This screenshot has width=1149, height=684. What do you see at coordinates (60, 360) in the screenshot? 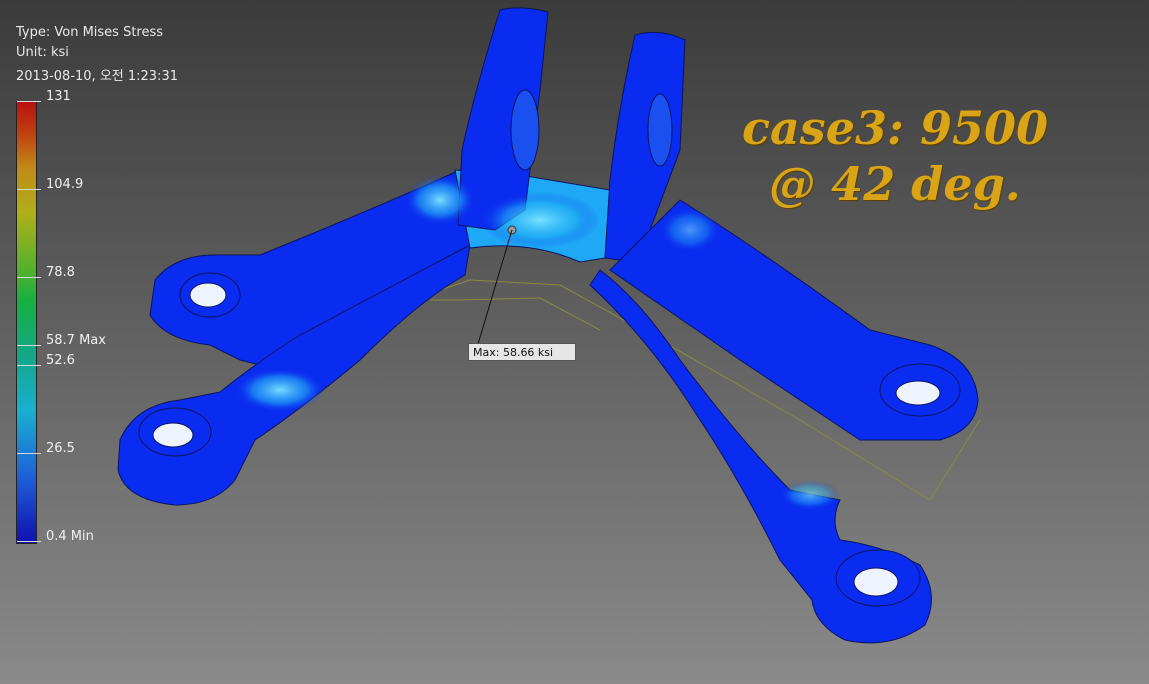
I see `legend-tick-label: 52.6` at bounding box center [60, 360].